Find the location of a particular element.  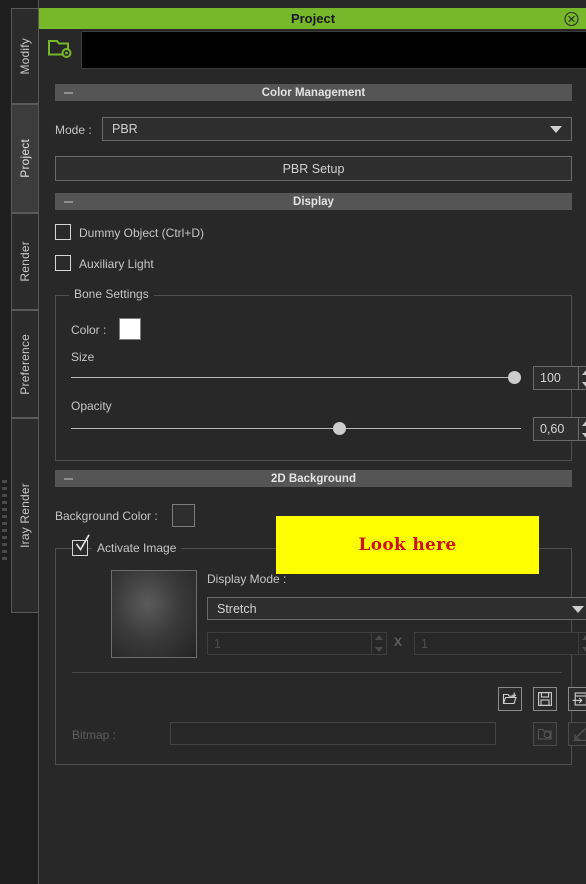

bone-opacity-label: Opacity is located at coordinates (91, 406).